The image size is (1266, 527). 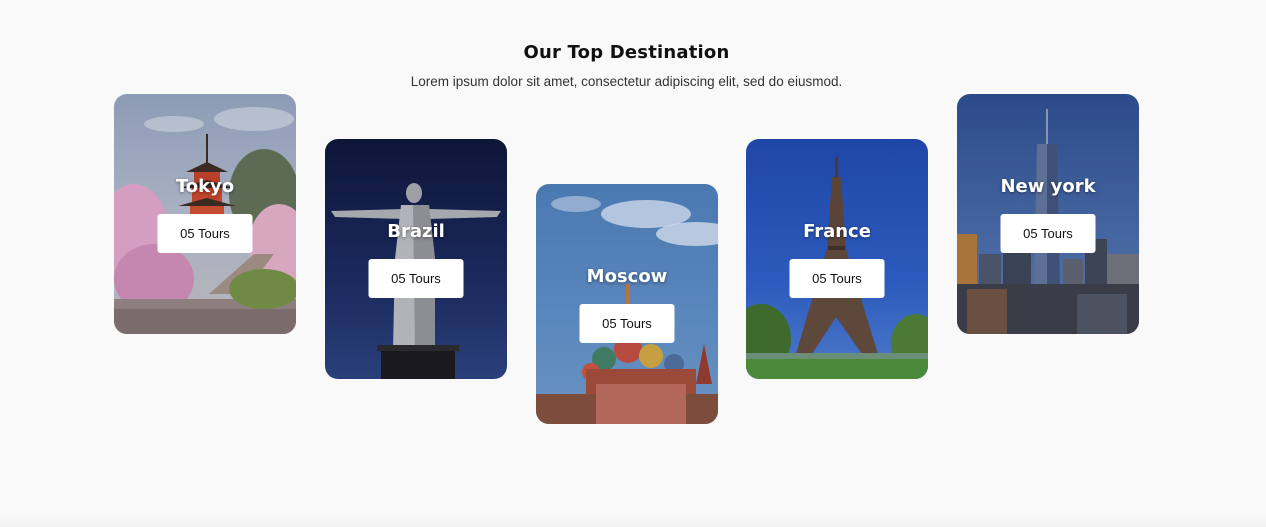 What do you see at coordinates (633, 522) in the screenshot?
I see `bottom-divider` at bounding box center [633, 522].